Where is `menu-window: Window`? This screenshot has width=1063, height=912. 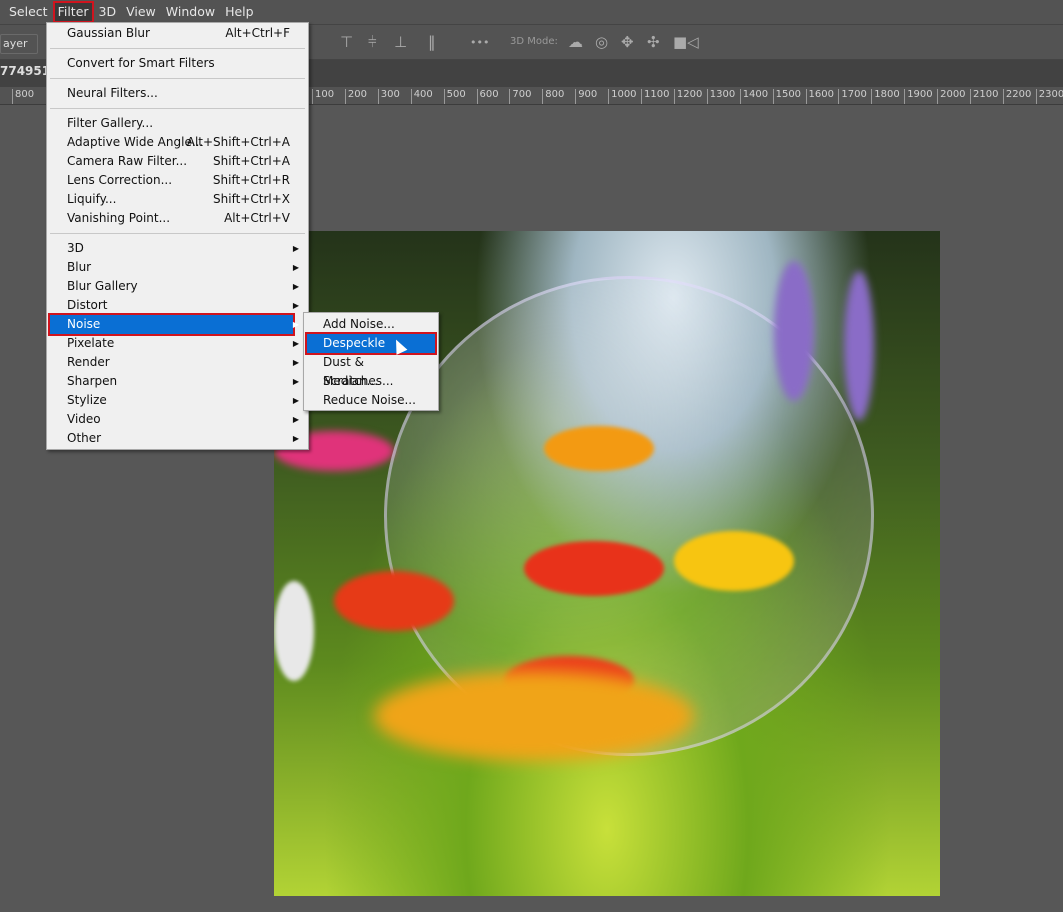 menu-window: Window is located at coordinates (190, 12).